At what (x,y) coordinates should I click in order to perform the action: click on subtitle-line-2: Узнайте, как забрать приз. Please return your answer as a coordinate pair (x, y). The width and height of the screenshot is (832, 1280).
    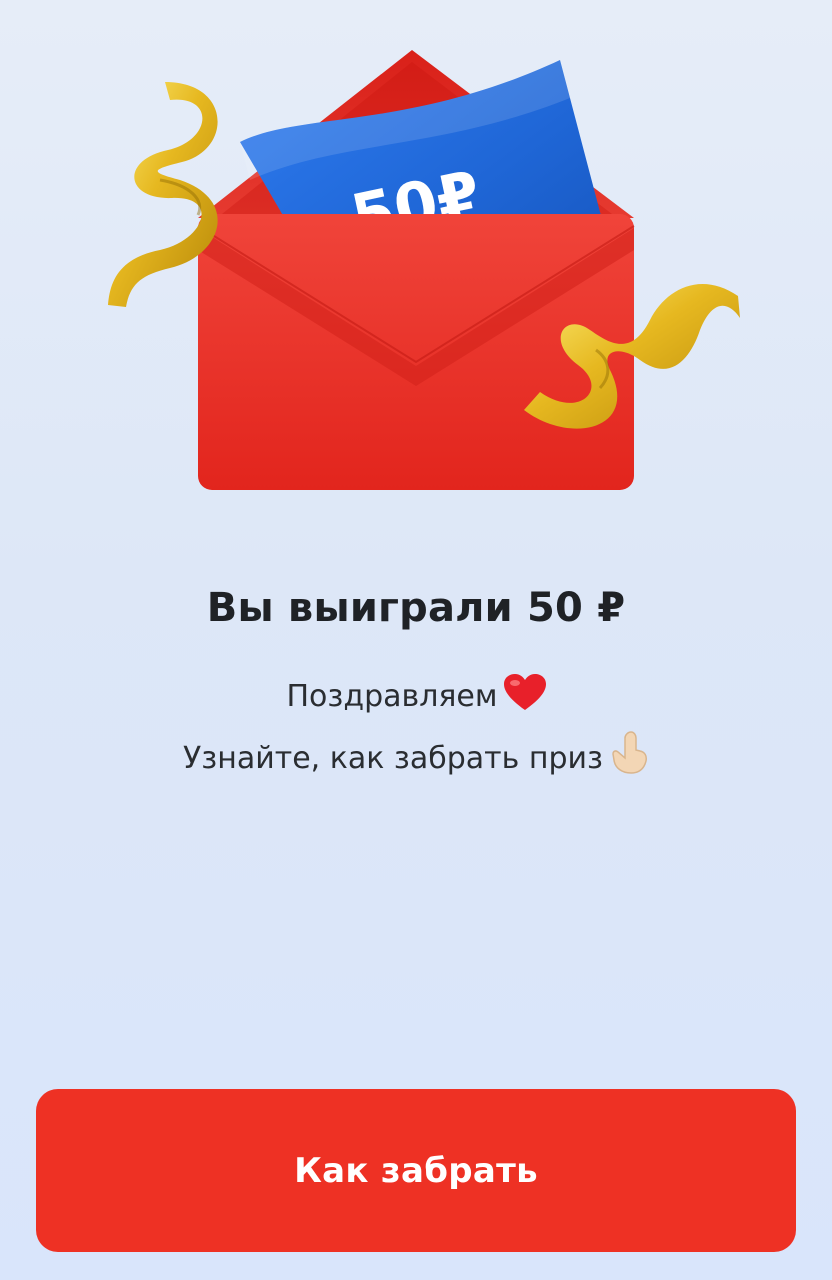
    Looking at the image, I should click on (416, 761).